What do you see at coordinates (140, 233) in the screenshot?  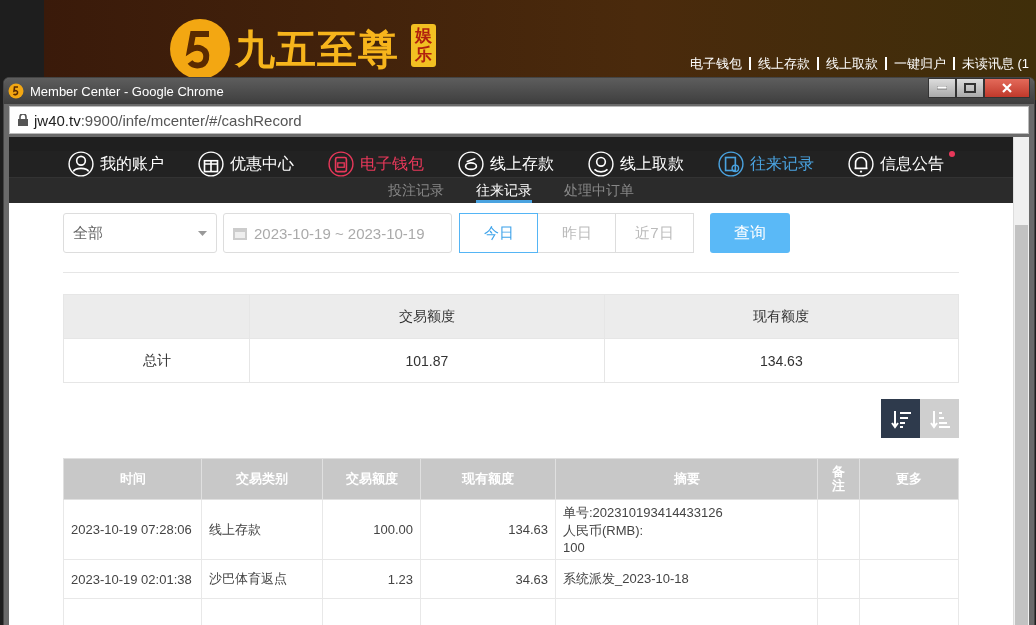 I see `type-select: 全部` at bounding box center [140, 233].